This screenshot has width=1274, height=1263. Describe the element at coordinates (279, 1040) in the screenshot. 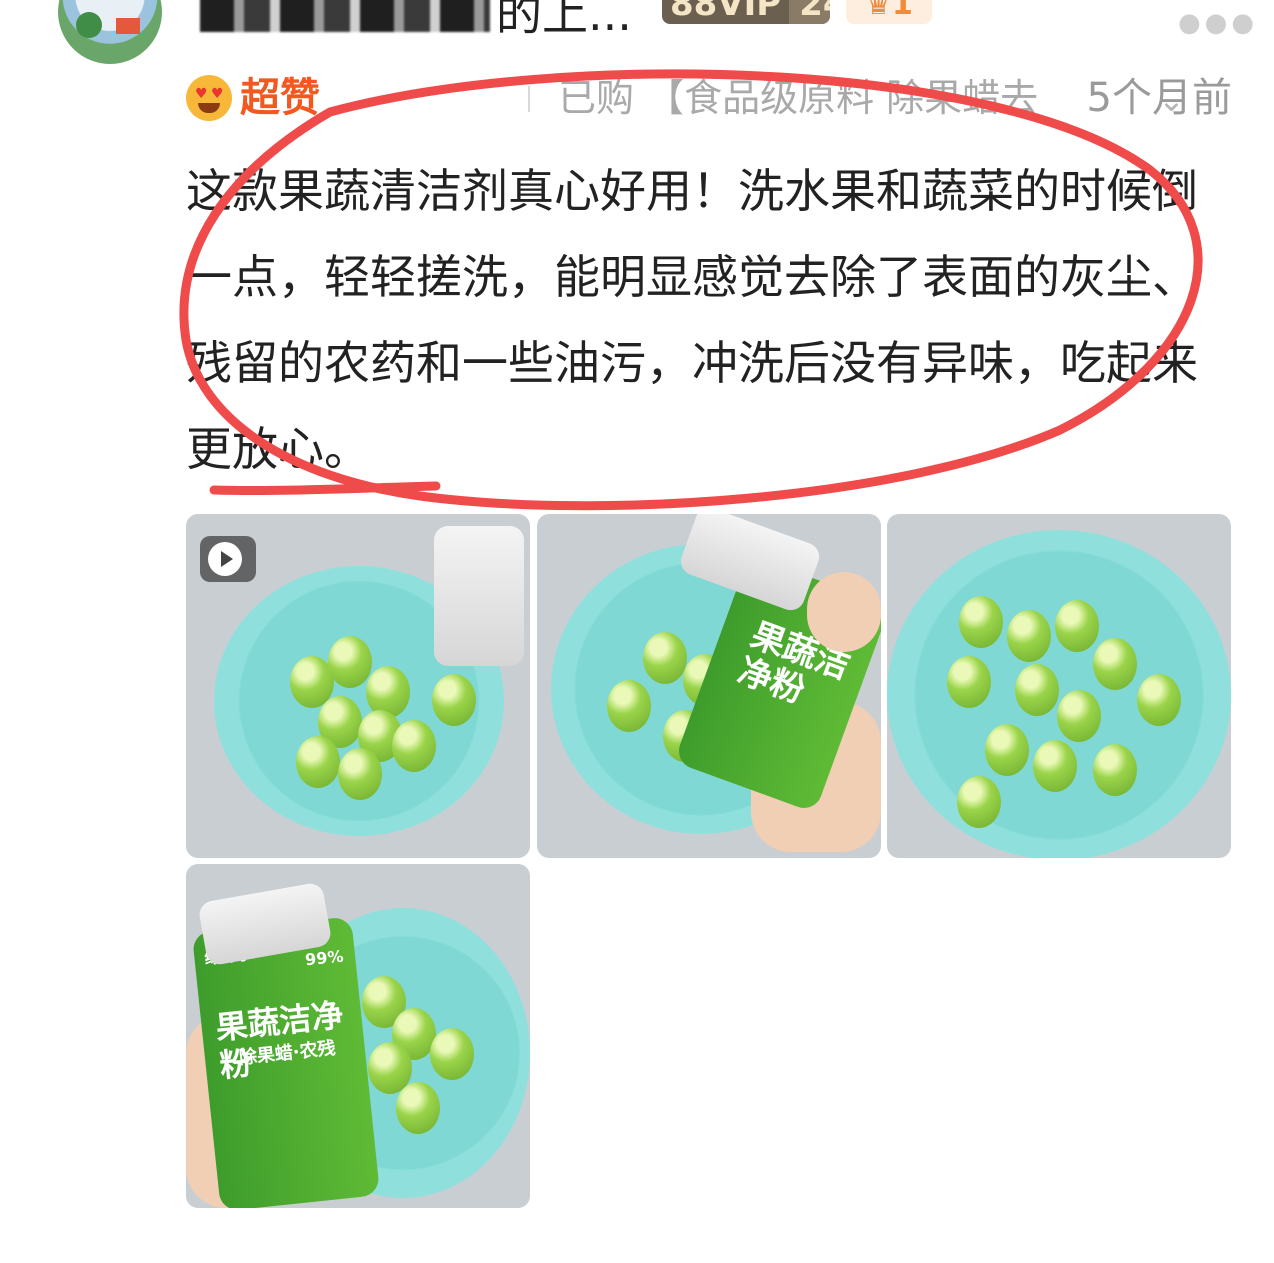

I see `bottle-label: 果蔬洁净粉` at that location.